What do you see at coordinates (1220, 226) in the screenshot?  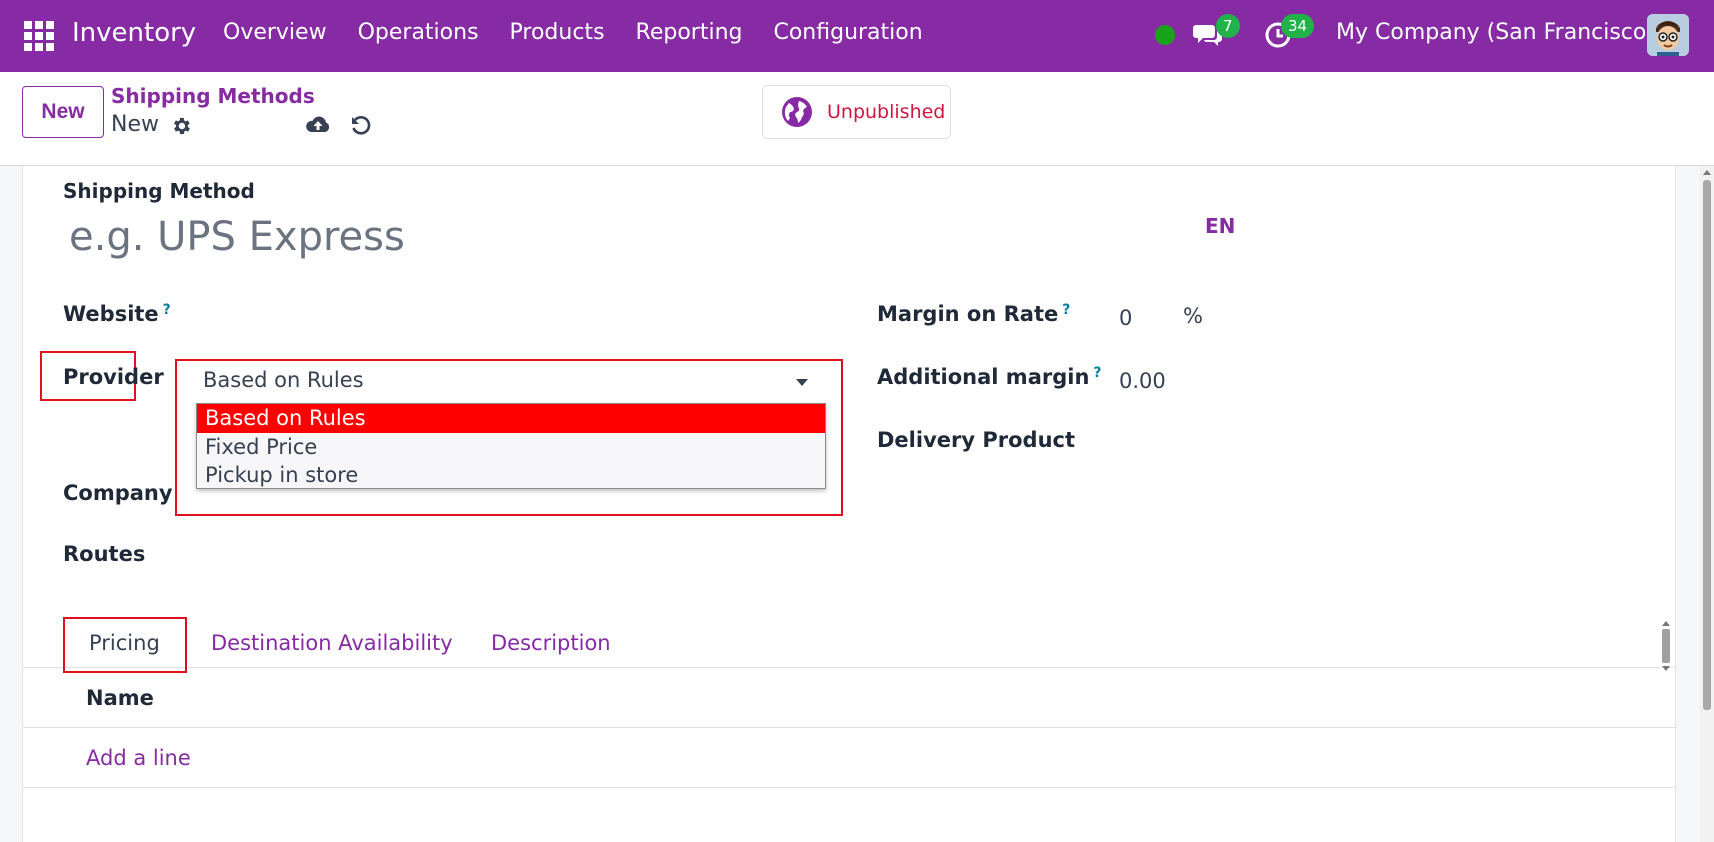 I see `translate-lang-button: EN` at bounding box center [1220, 226].